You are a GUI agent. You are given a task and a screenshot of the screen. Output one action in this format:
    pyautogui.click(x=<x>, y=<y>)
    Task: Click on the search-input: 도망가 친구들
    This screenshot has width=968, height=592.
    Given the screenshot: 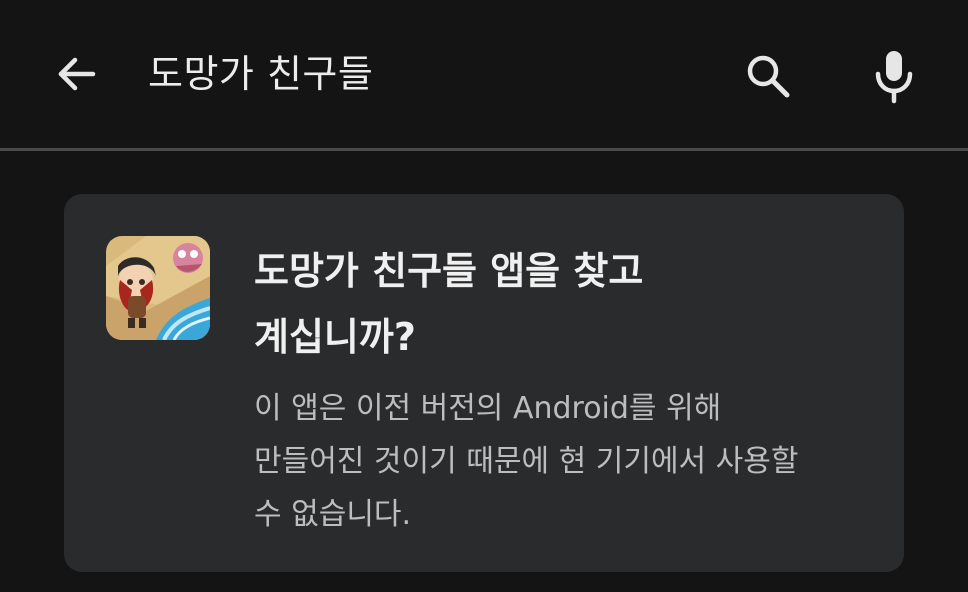 What is the action you would take?
    pyautogui.click(x=260, y=74)
    